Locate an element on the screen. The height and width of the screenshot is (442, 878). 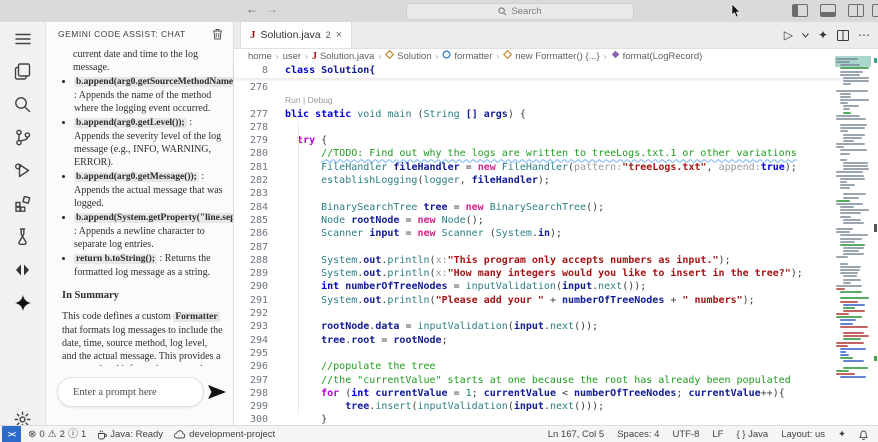
tab-solution-java: J Solution.java 2 × is located at coordinates (296, 35).